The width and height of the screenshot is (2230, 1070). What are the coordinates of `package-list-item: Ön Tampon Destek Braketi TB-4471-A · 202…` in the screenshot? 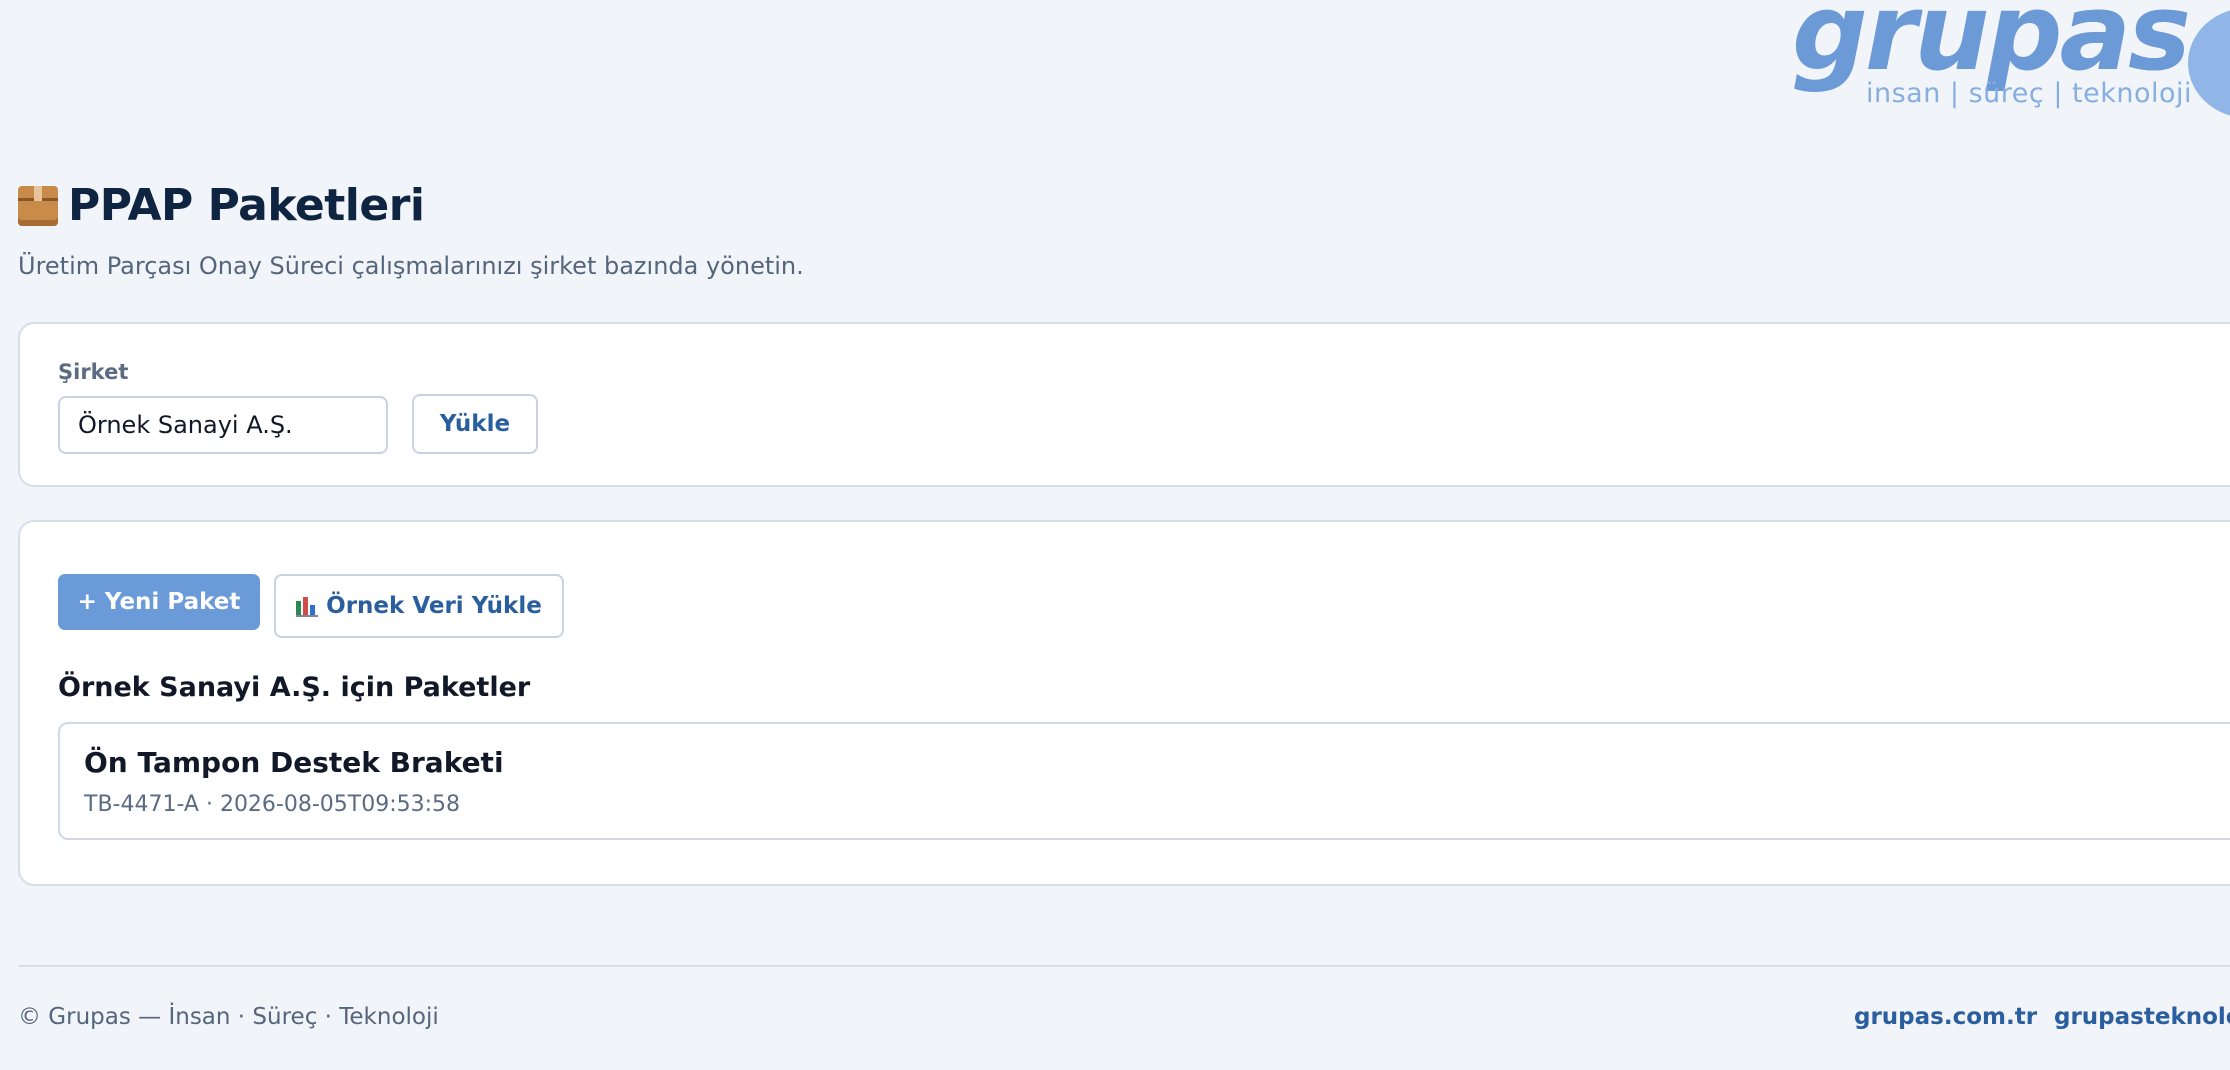 It's located at (1144, 781).